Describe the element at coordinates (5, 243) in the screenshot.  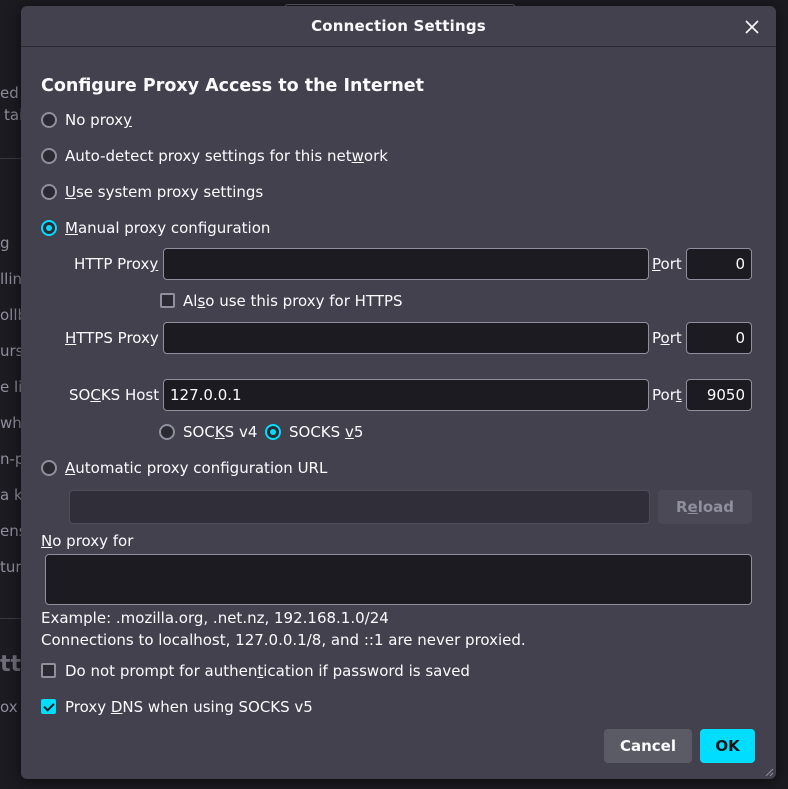
I see `background-text: g` at that location.